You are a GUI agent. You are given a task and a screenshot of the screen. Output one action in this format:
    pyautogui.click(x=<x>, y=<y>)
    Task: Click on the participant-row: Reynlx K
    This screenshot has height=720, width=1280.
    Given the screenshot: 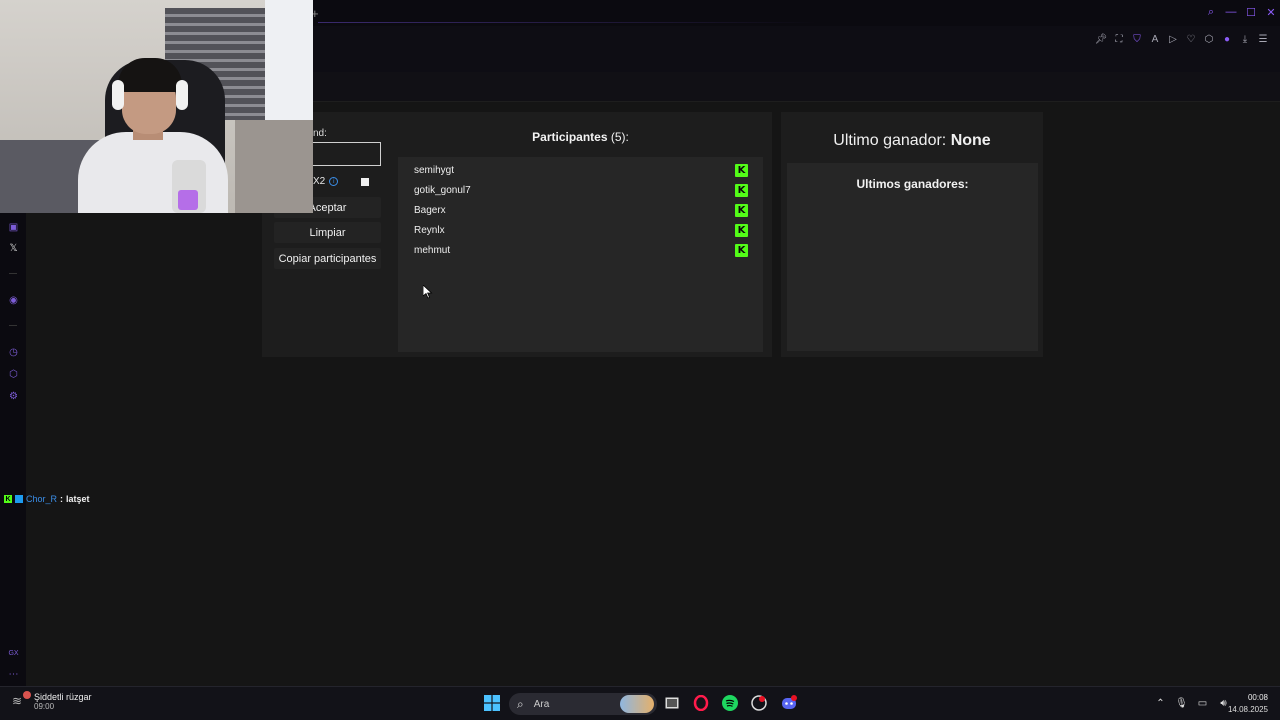 What is the action you would take?
    pyautogui.click(x=581, y=230)
    